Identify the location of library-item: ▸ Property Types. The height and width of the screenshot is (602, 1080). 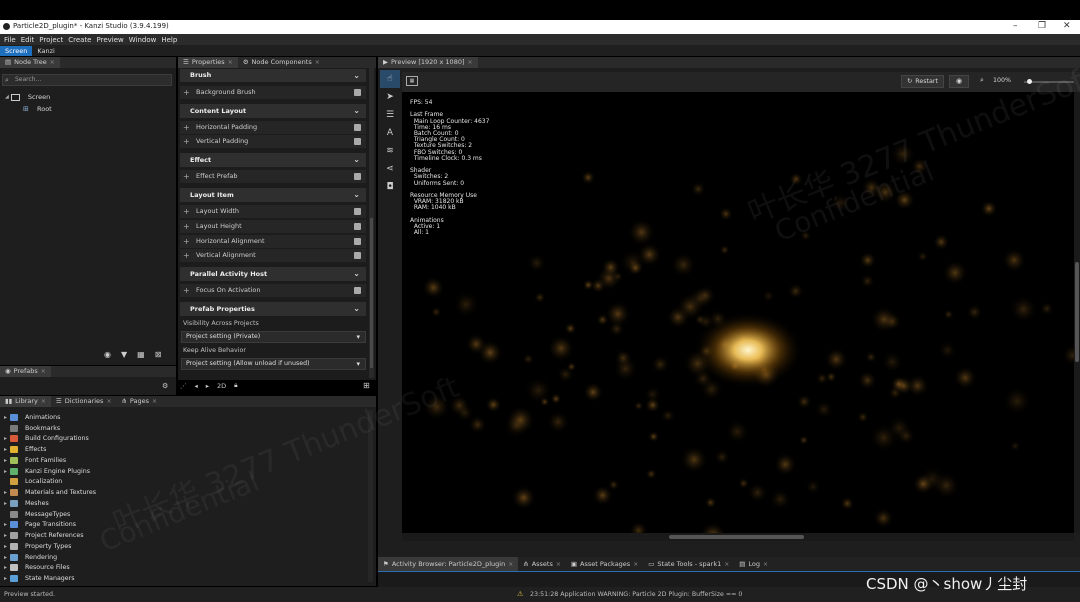
(37, 546).